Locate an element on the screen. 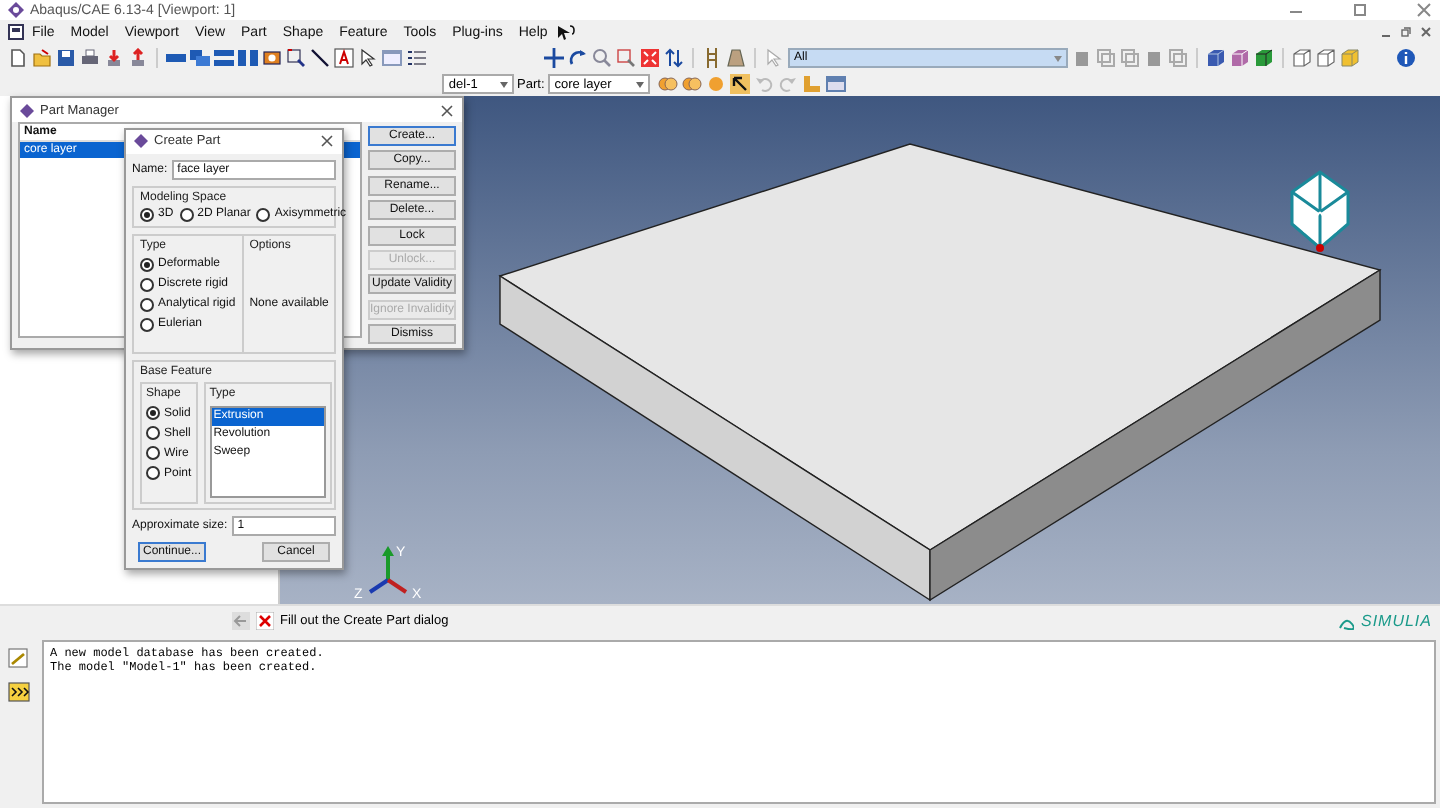 This screenshot has width=1440, height=808. camera-icon is located at coordinates (272, 58).